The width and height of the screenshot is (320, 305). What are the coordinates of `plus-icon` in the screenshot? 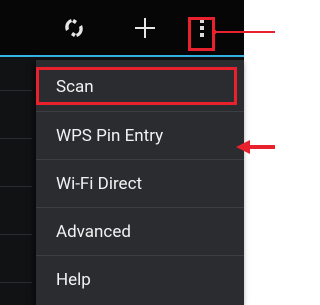 It's located at (145, 27).